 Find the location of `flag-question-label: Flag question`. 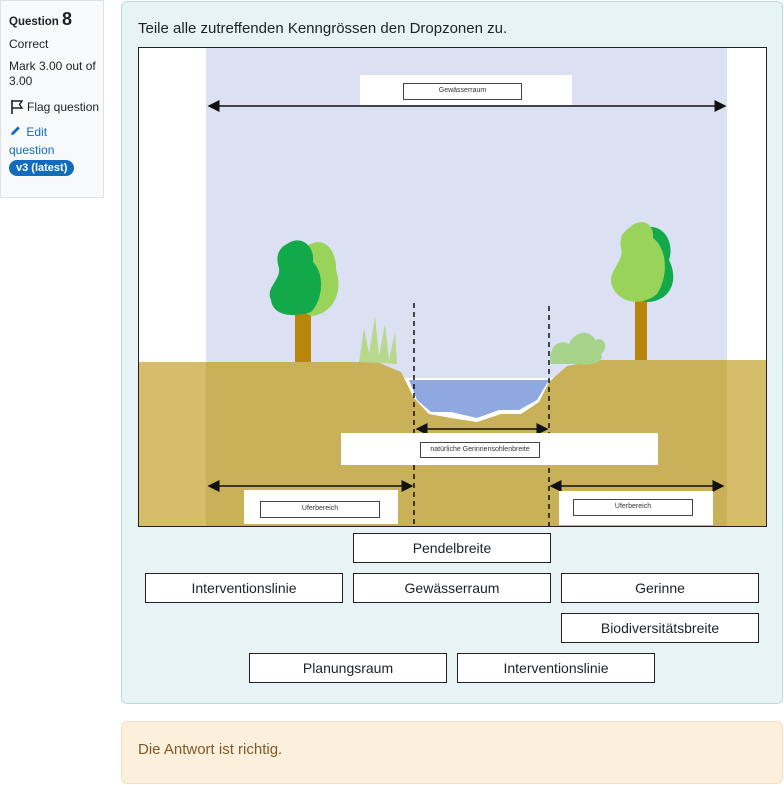

flag-question-label: Flag question is located at coordinates (63, 107).